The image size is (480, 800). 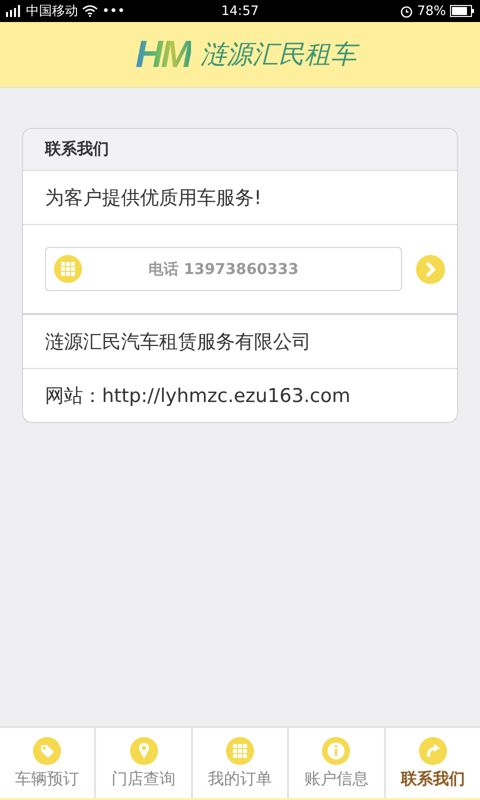 I want to click on card-title: 联系我们, so click(x=77, y=149).